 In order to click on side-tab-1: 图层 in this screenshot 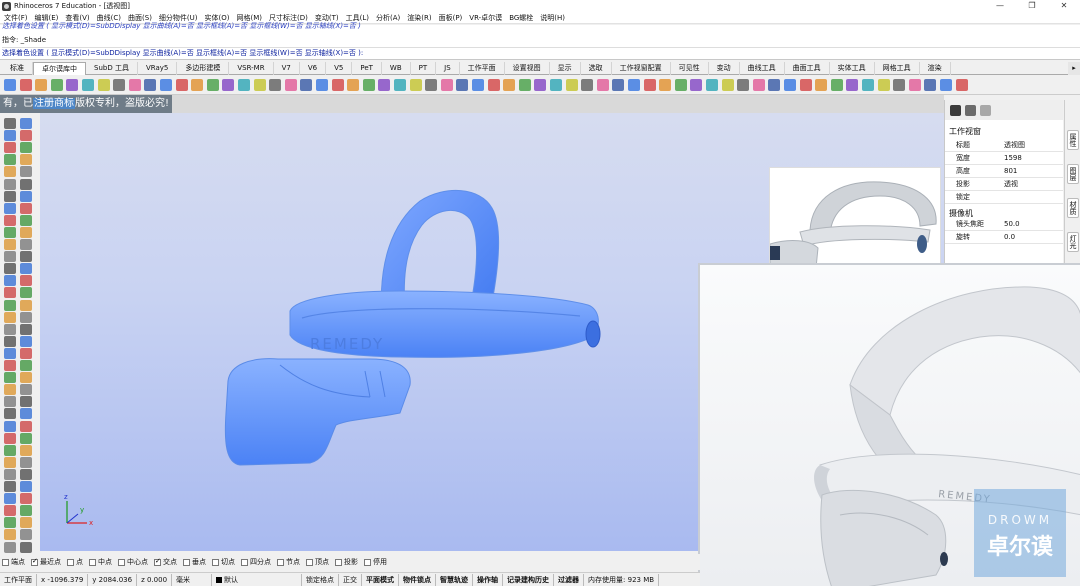, I will do `click(1073, 174)`.